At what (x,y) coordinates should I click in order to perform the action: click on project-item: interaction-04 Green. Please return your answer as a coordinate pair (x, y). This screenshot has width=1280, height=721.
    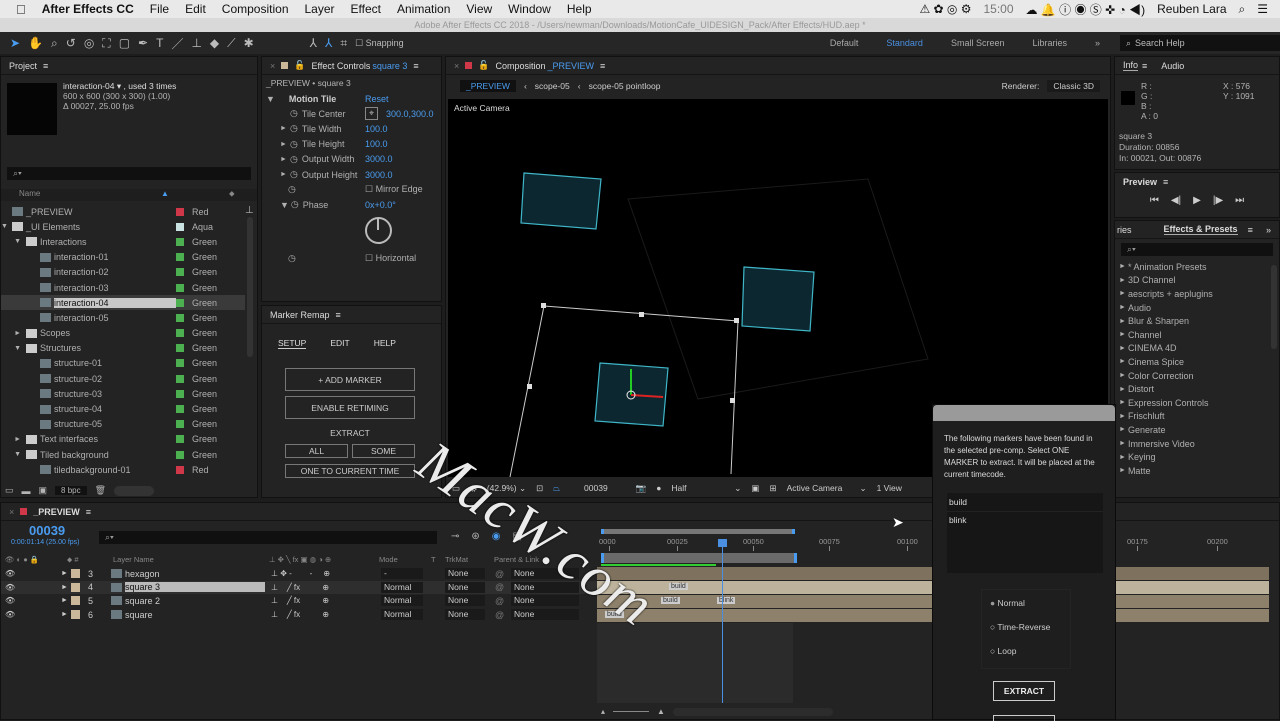
    Looking at the image, I should click on (123, 303).